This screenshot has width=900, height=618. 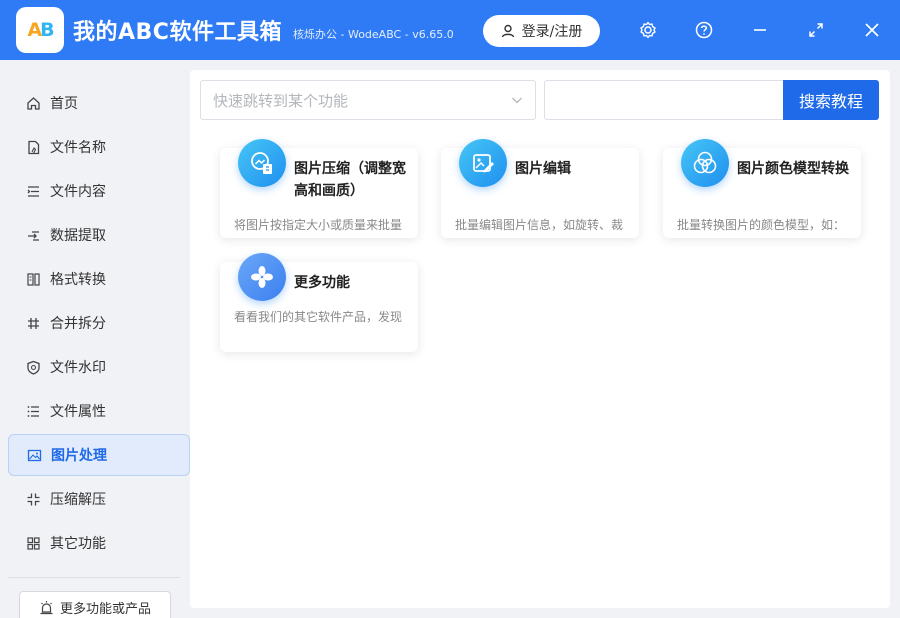 I want to click on sidebar-item-watermark: 文件水印, so click(x=99, y=367).